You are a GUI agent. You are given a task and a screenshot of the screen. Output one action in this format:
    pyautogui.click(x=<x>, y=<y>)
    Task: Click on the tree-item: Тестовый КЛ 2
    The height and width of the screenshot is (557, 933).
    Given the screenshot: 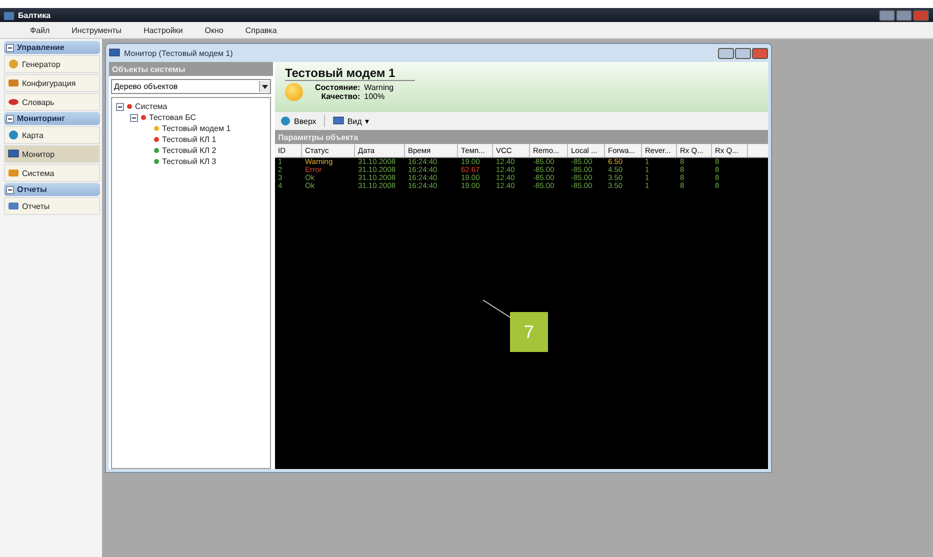 What is the action you would take?
    pyautogui.click(x=189, y=150)
    